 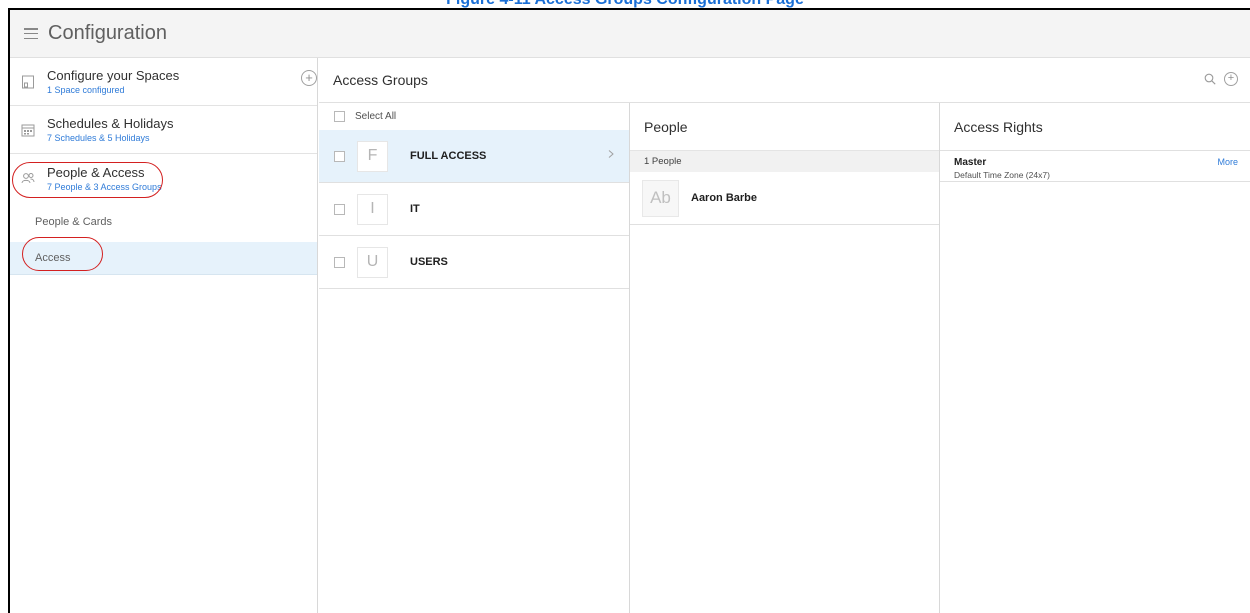 What do you see at coordinates (1095, 166) in the screenshot?
I see `access-right-row: Master Default Time Zone (24x7) More` at bounding box center [1095, 166].